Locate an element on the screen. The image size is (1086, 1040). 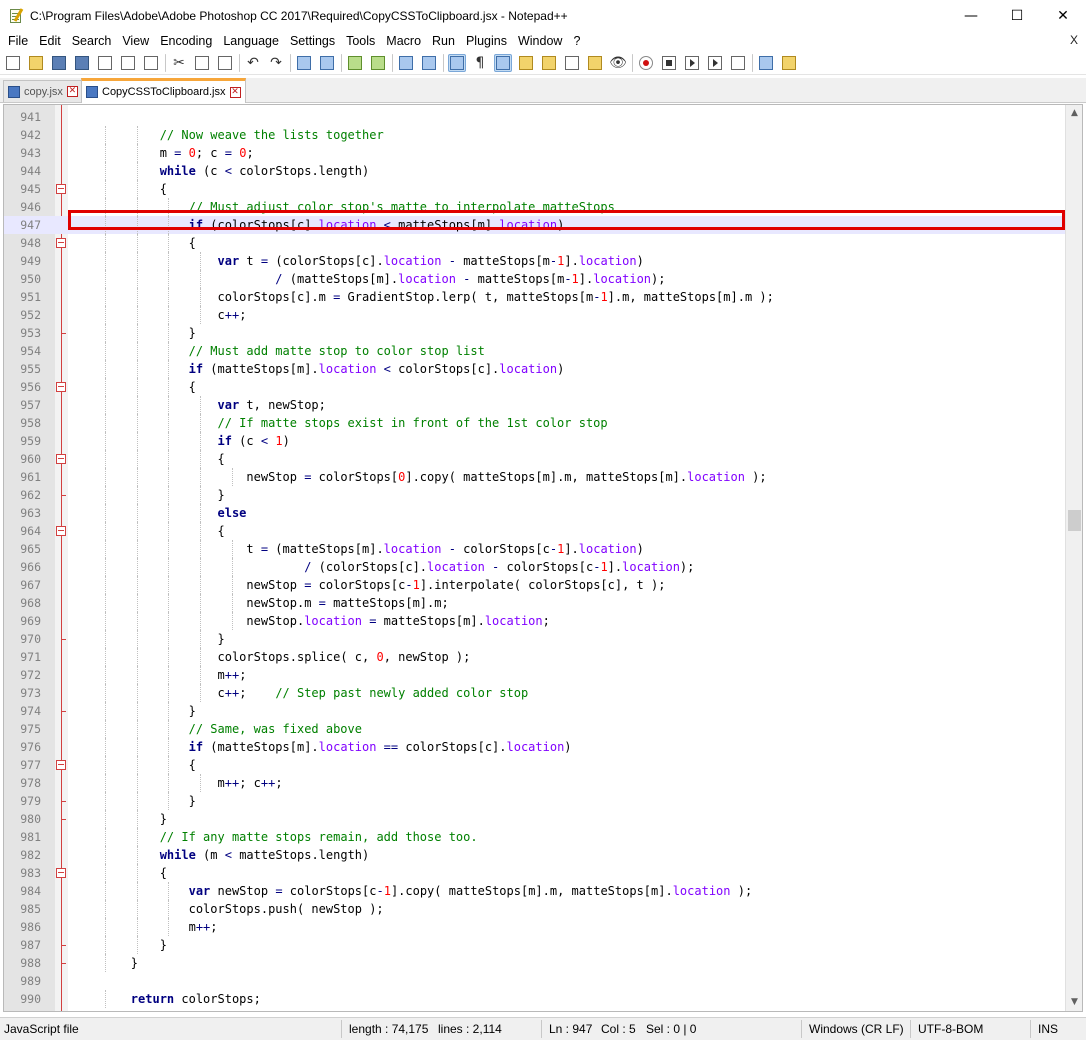
zoom-in-icon is located at coordinates (355, 63).